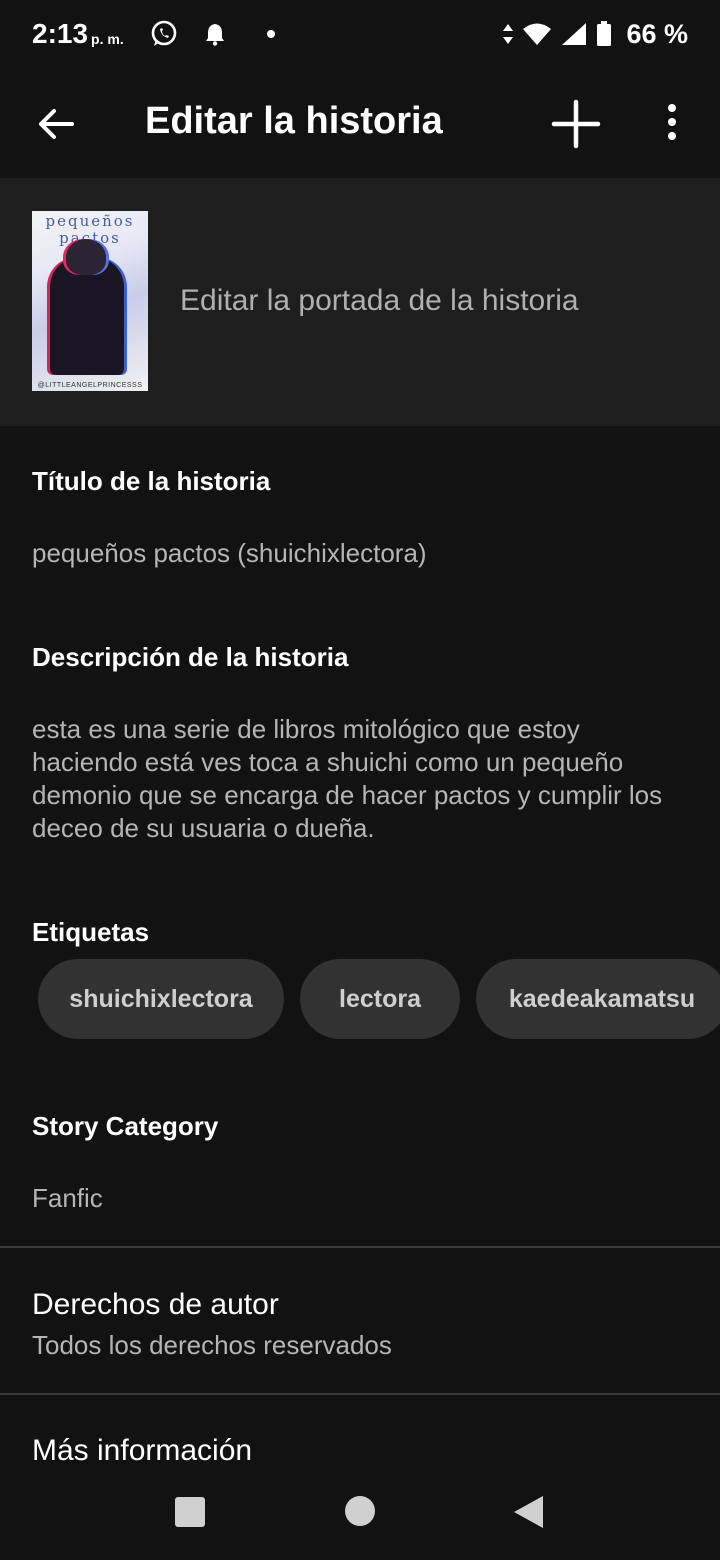 The width and height of the screenshot is (720, 1560). Describe the element at coordinates (67, 1198) in the screenshot. I see `story-category-field: Fanfic` at that location.